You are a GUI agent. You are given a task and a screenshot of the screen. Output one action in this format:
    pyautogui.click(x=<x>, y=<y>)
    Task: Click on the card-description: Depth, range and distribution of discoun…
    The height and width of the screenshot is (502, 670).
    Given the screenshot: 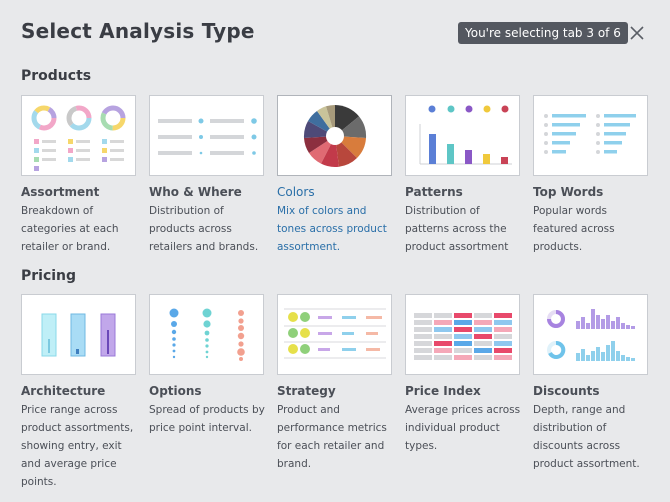 What is the action you would take?
    pyautogui.click(x=586, y=437)
    